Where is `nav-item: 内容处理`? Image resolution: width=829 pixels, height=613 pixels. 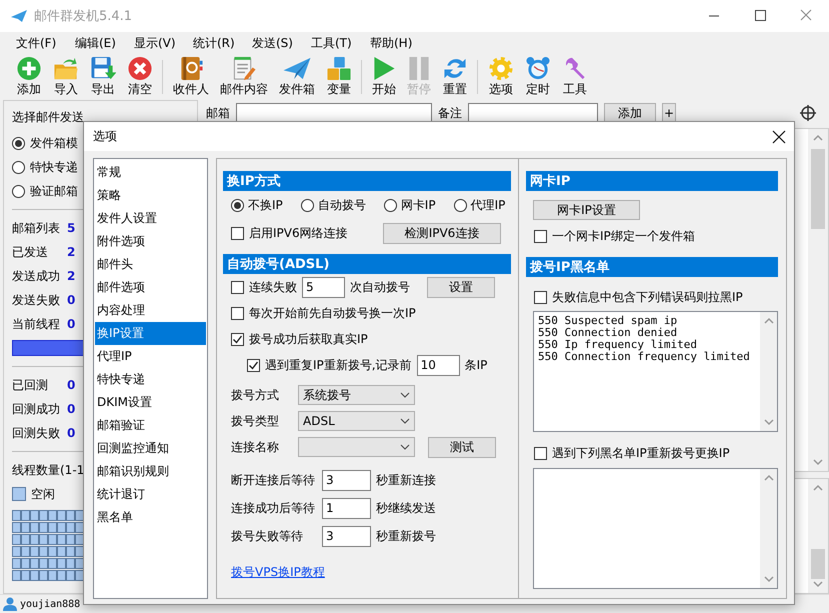
nav-item: 内容处理 is located at coordinates (150, 310).